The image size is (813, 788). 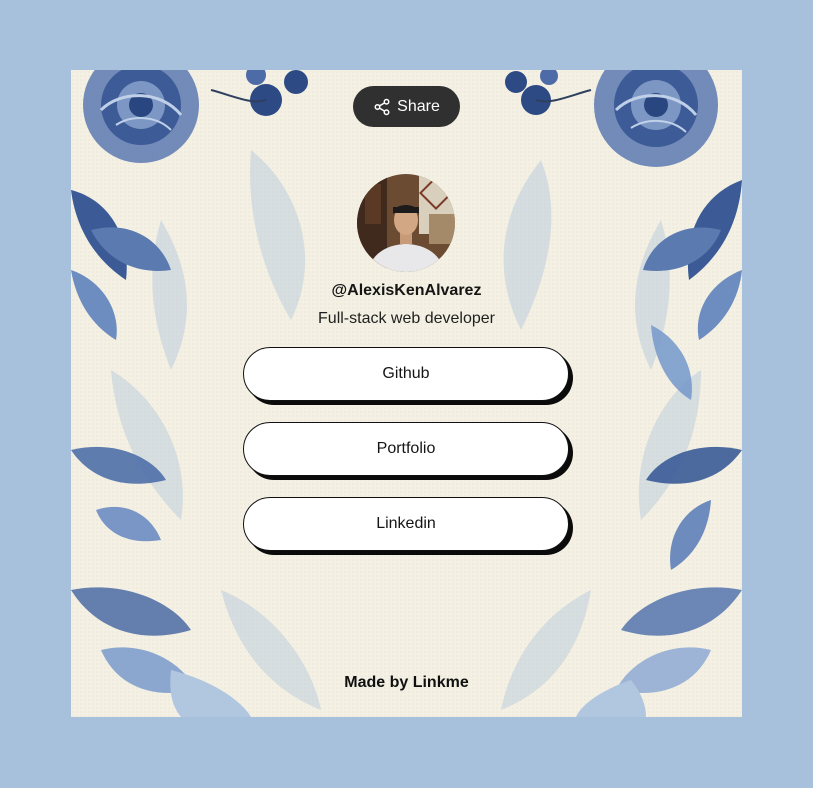 I want to click on share-button-label: Share, so click(x=418, y=106).